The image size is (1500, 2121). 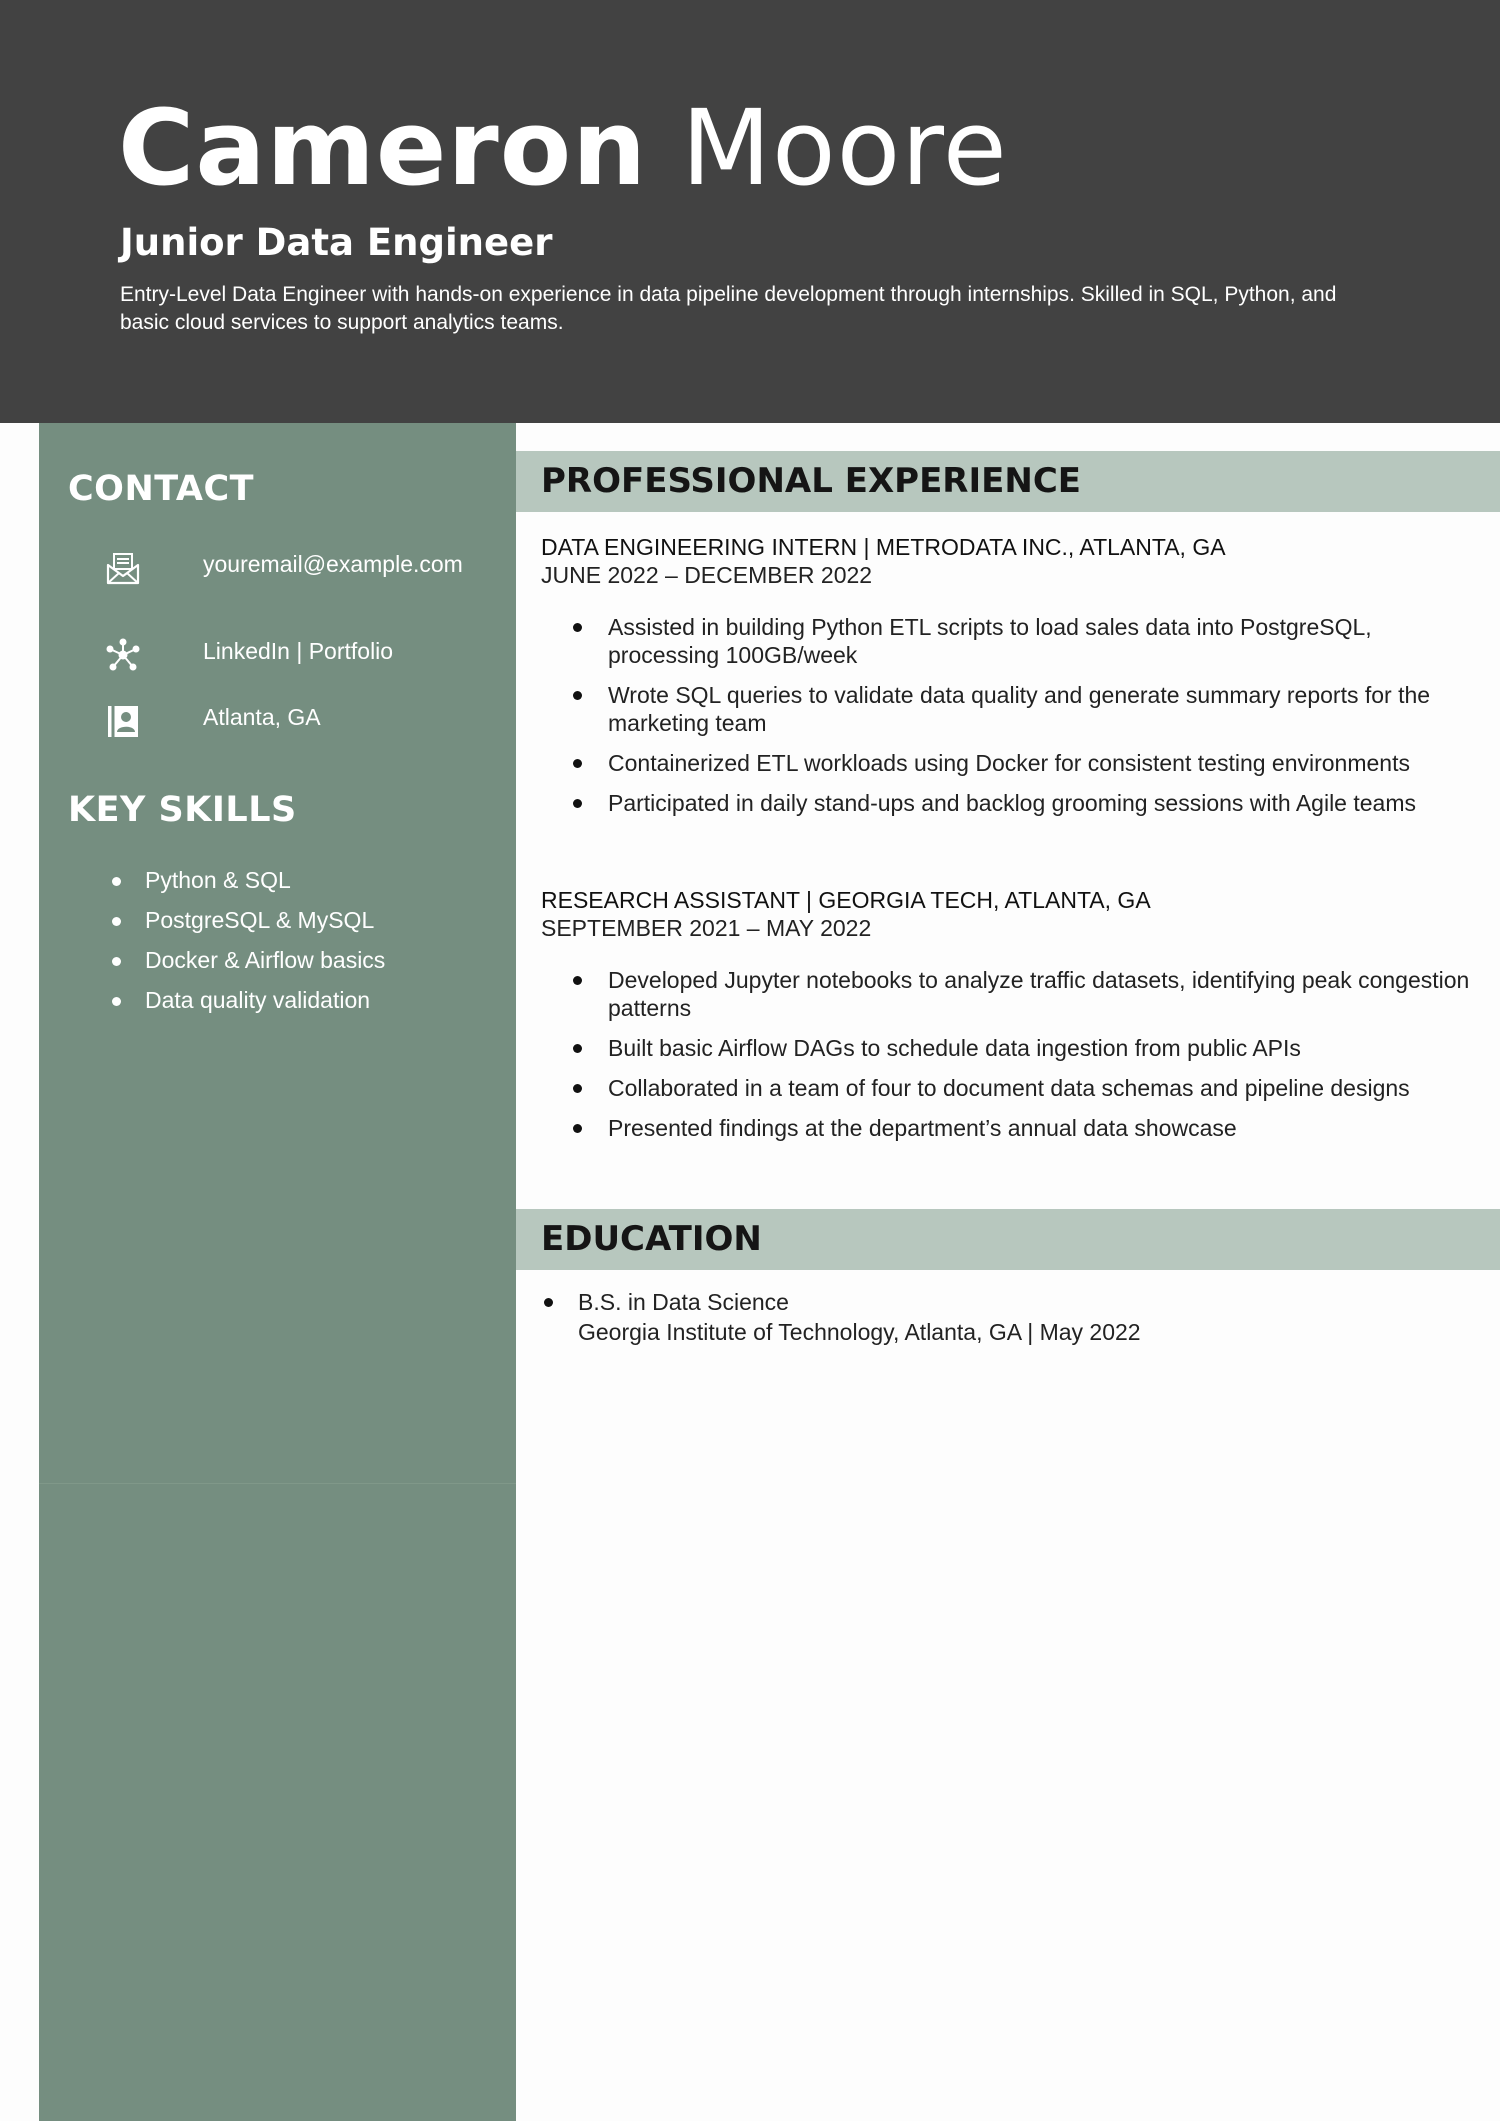 I want to click on skill-item: PostgreSQL & MySQL, so click(x=246, y=920).